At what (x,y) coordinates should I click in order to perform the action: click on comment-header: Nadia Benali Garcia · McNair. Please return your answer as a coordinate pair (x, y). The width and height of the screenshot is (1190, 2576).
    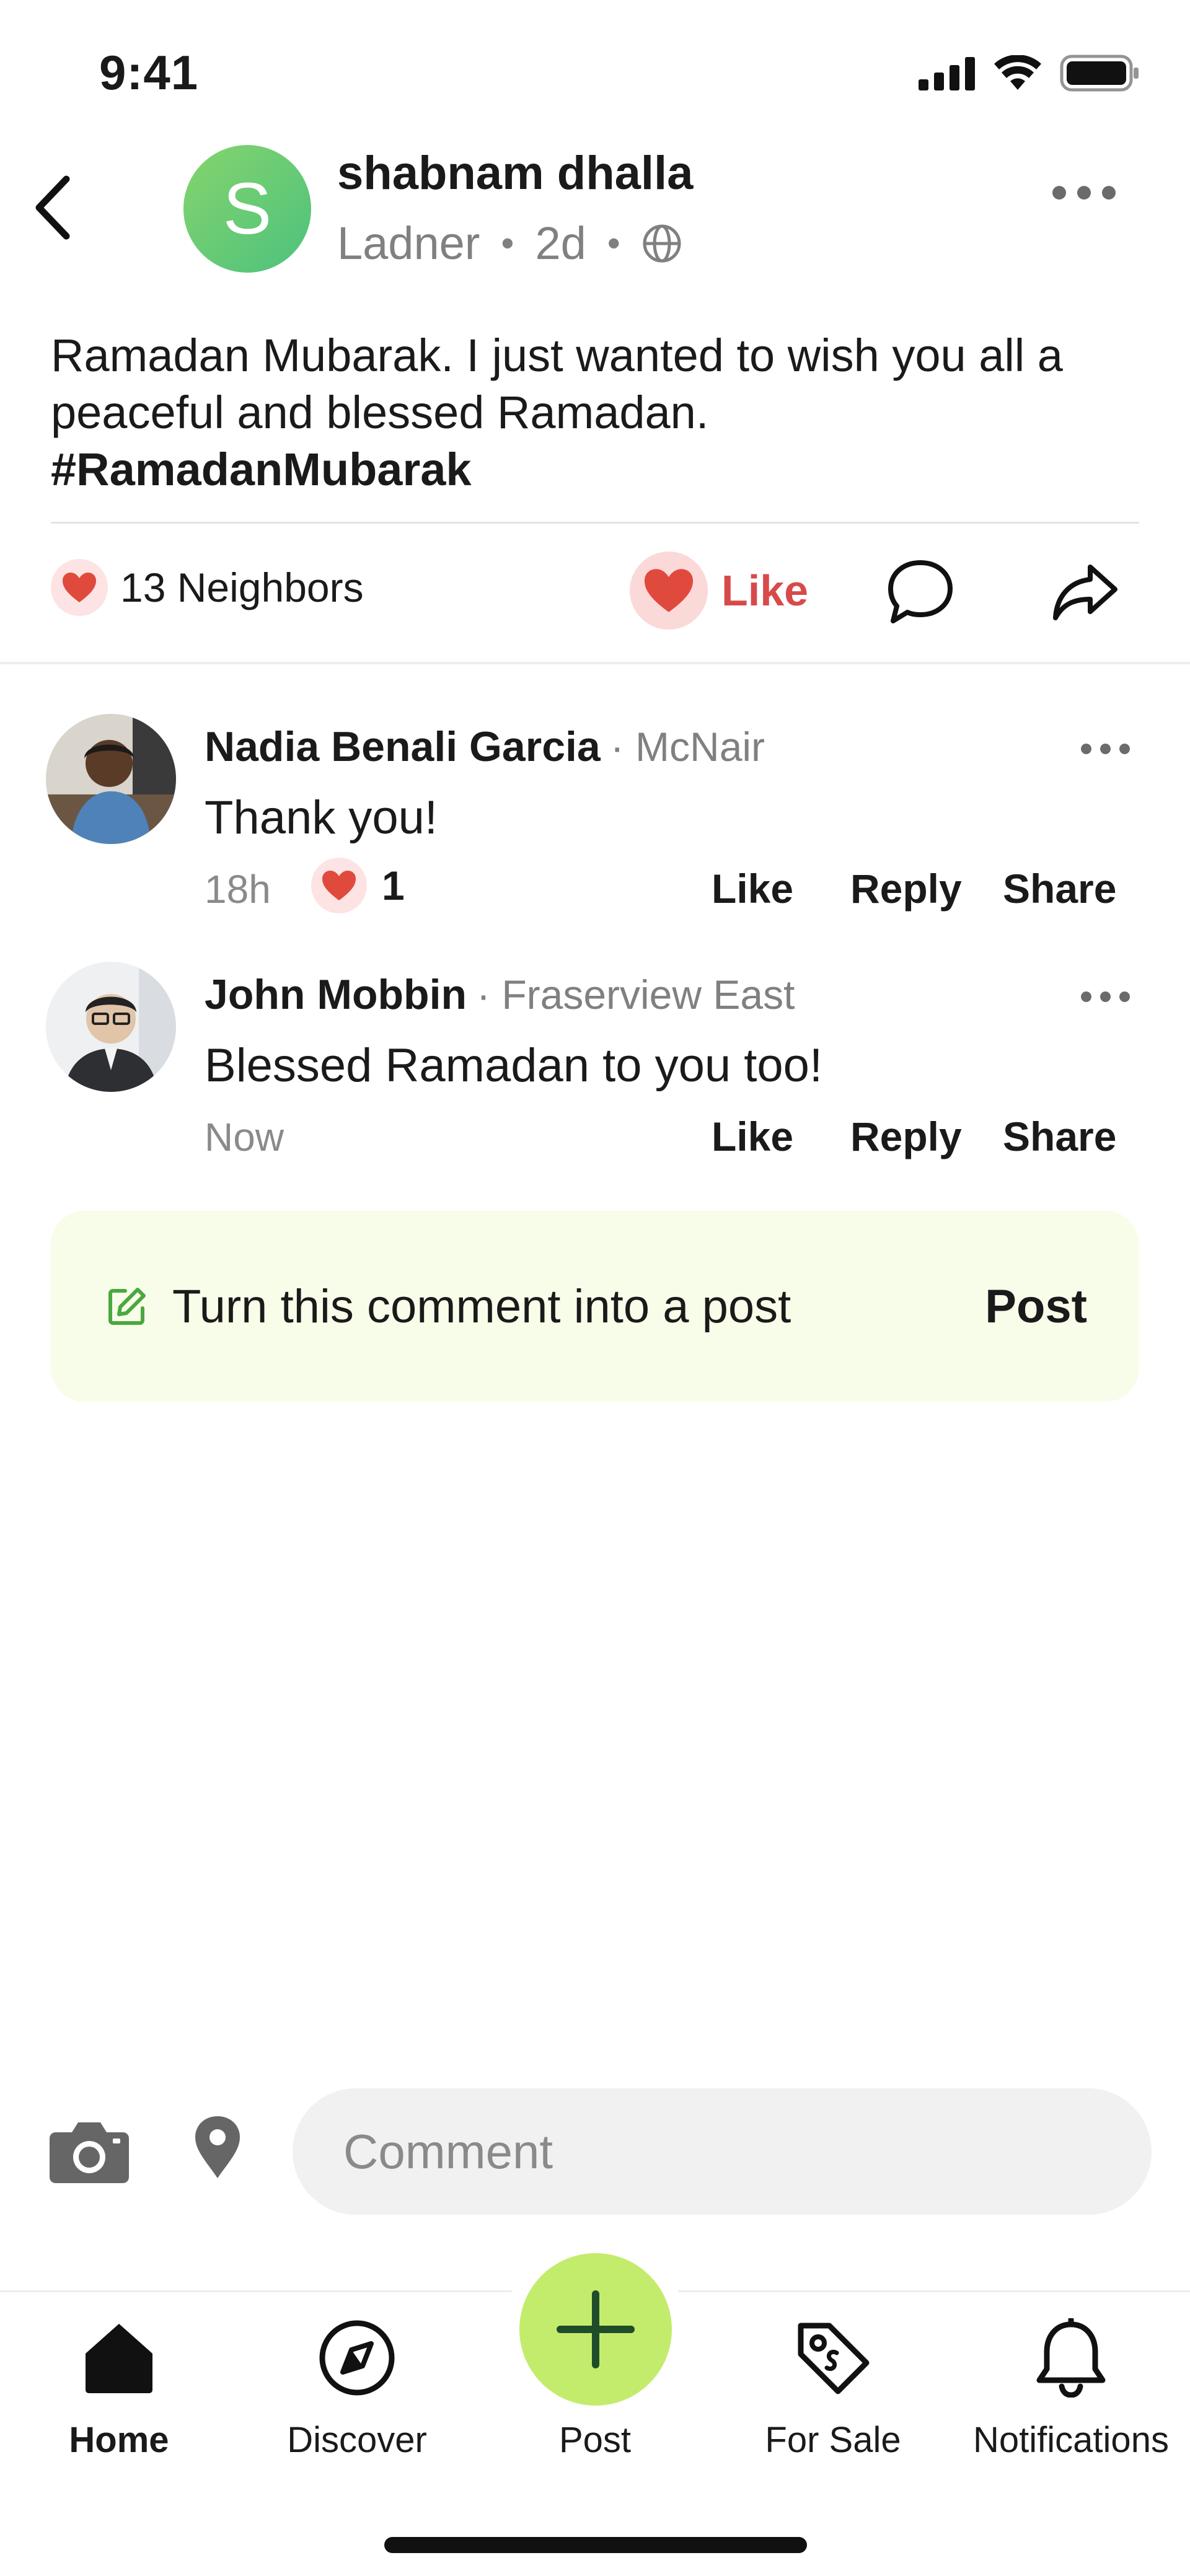
    Looking at the image, I should click on (485, 747).